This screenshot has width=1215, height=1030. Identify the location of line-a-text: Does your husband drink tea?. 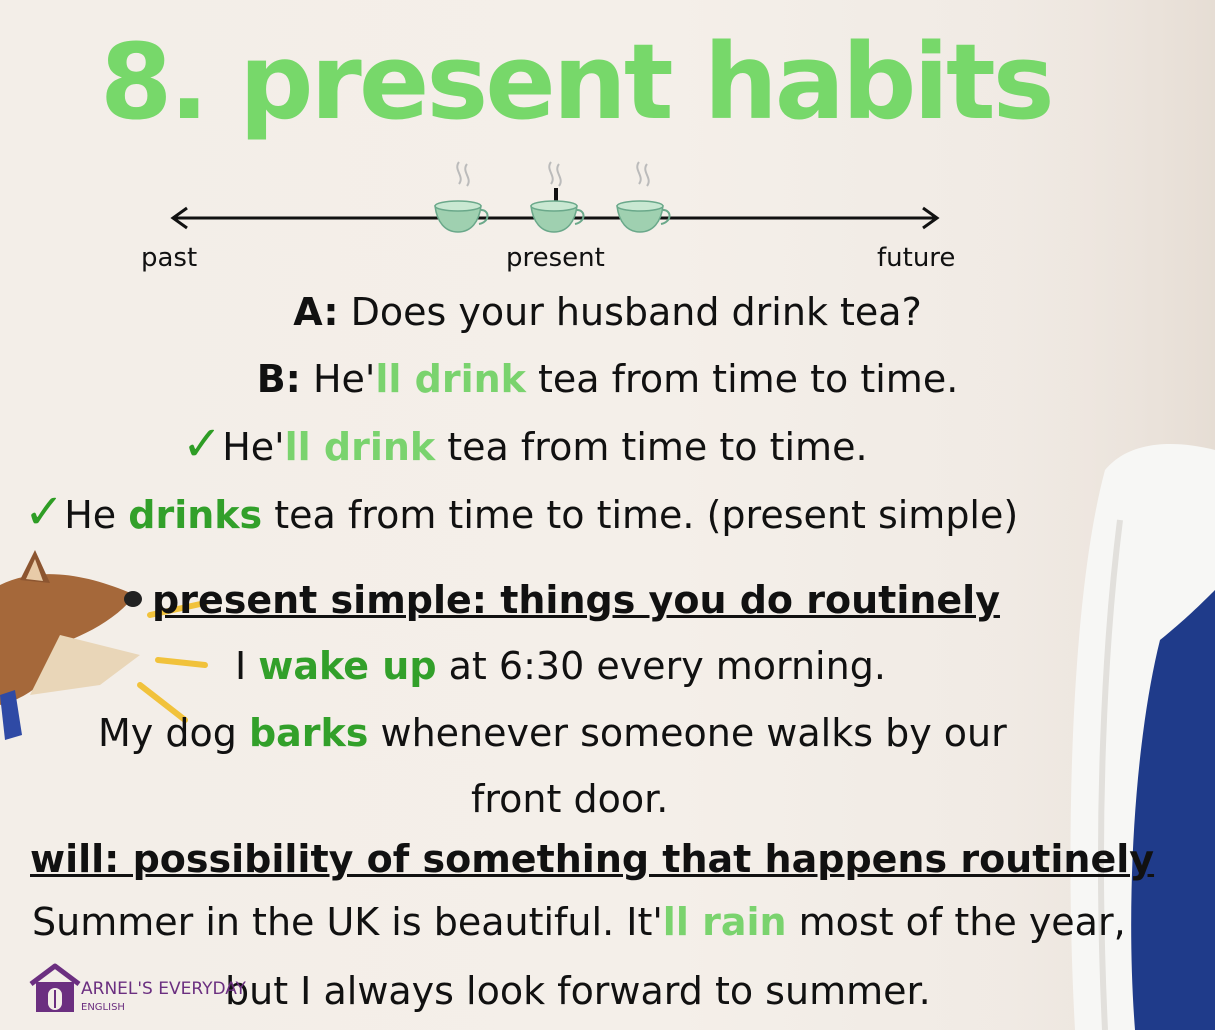
(630, 312).